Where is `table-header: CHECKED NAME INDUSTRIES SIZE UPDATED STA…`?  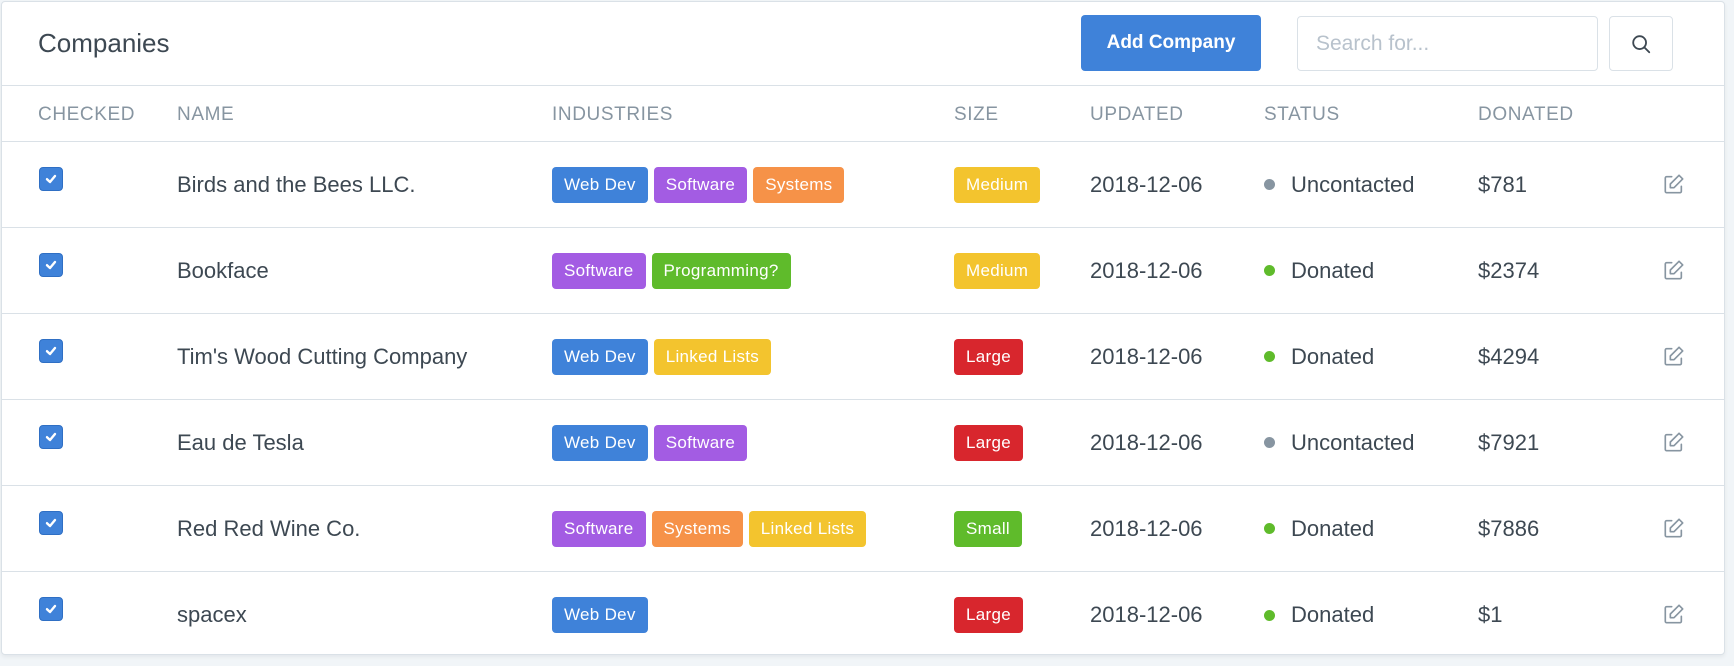
table-header: CHECKED NAME INDUSTRIES SIZE UPDATED STA… is located at coordinates (863, 114).